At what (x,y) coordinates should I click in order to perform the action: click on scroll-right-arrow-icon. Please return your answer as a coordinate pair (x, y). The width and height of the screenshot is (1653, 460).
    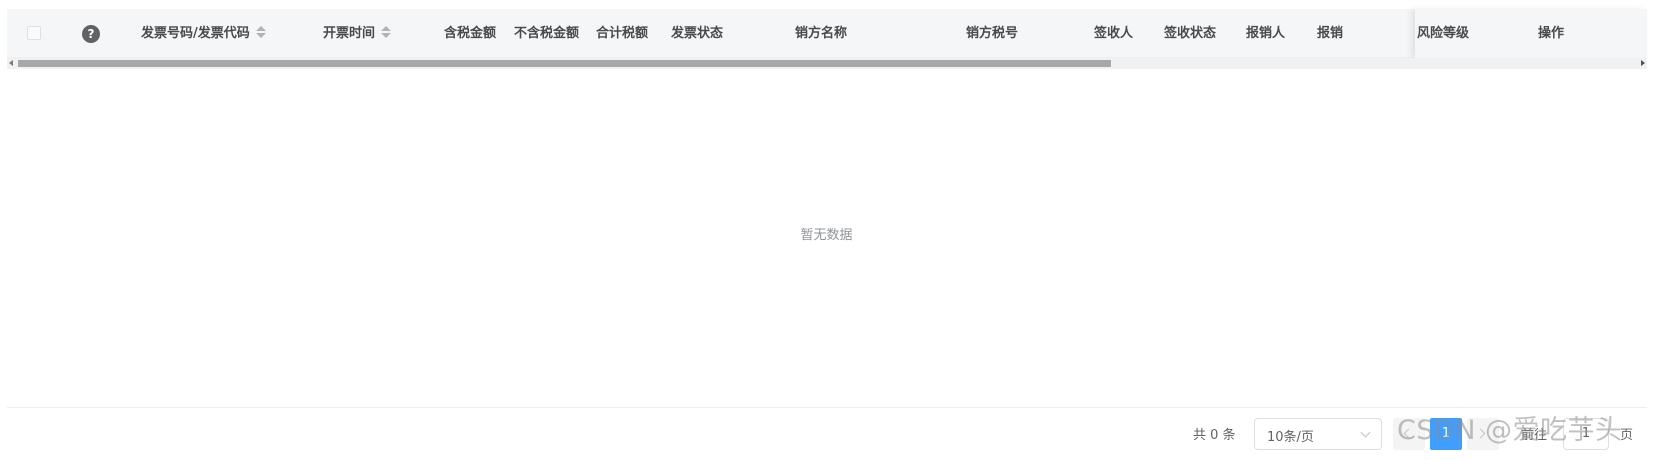
    Looking at the image, I should click on (1643, 63).